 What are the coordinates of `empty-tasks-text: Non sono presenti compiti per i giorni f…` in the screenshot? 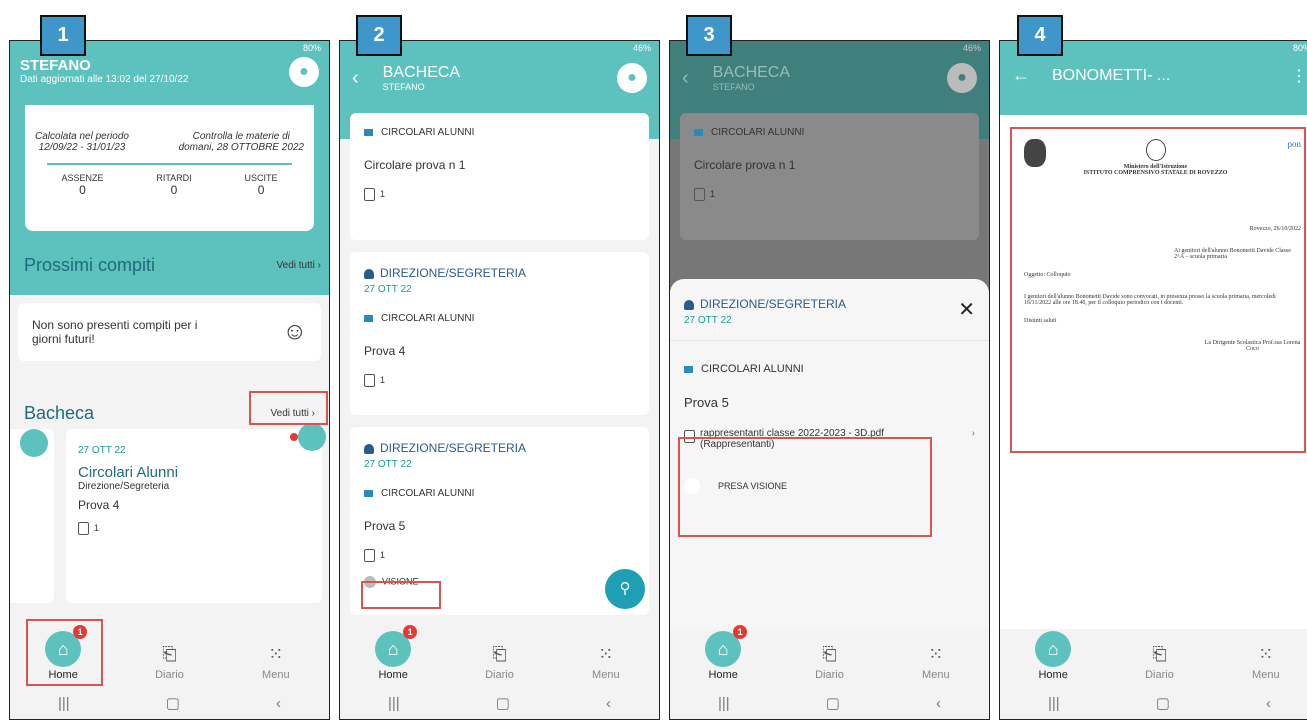 It's located at (115, 332).